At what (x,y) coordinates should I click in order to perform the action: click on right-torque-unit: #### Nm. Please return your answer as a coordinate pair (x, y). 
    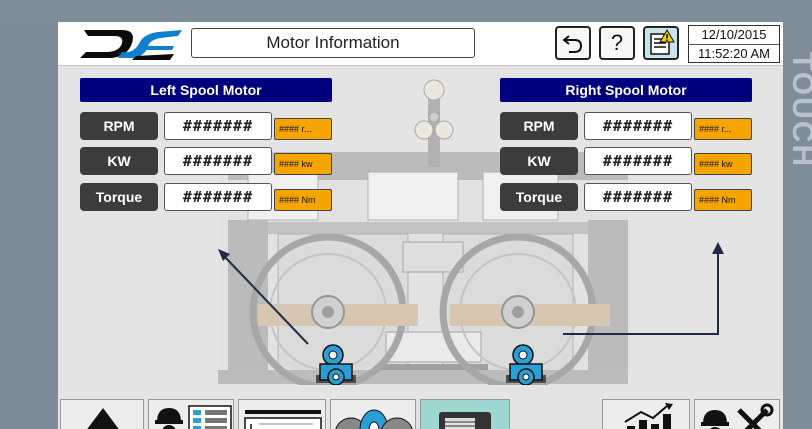
    Looking at the image, I should click on (723, 200).